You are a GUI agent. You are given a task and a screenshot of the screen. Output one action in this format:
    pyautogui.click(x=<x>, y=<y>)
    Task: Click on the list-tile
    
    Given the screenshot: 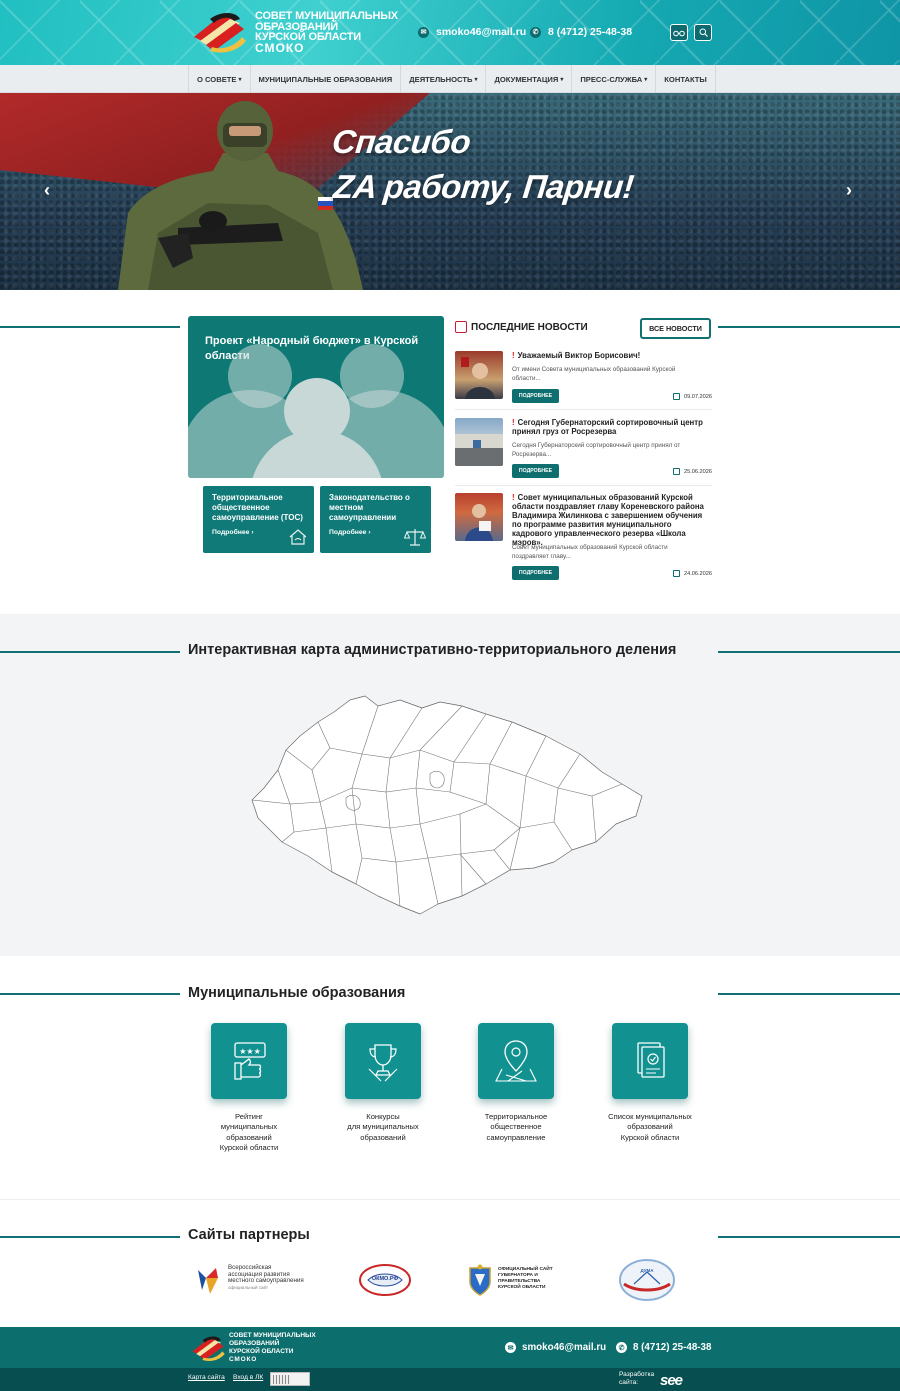 What is the action you would take?
    pyautogui.click(x=650, y=1061)
    